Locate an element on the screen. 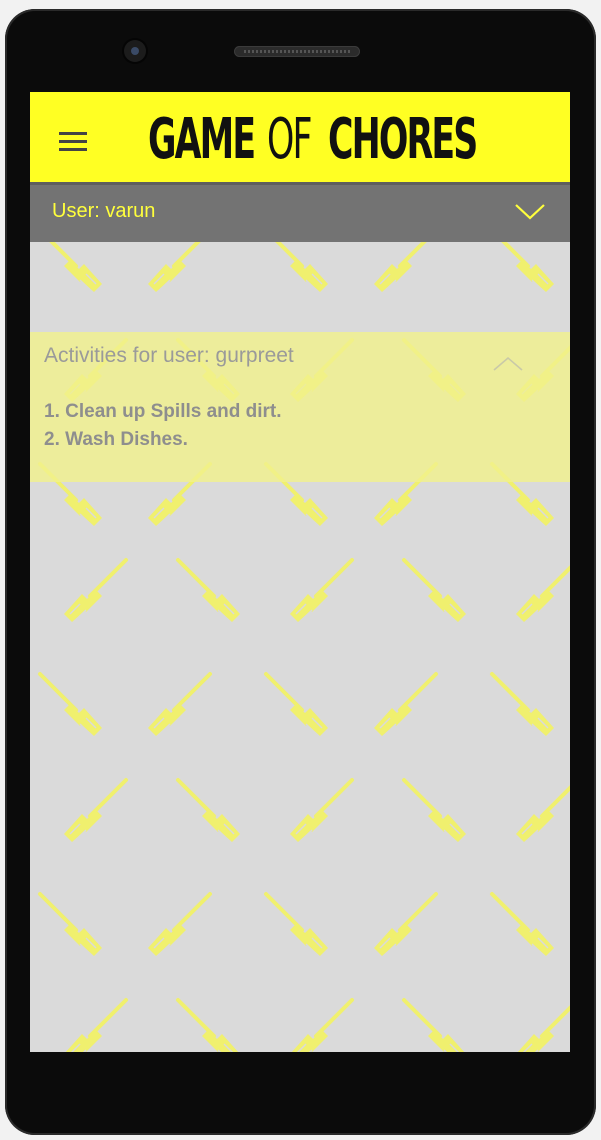  earpiece-speaker is located at coordinates (297, 51).